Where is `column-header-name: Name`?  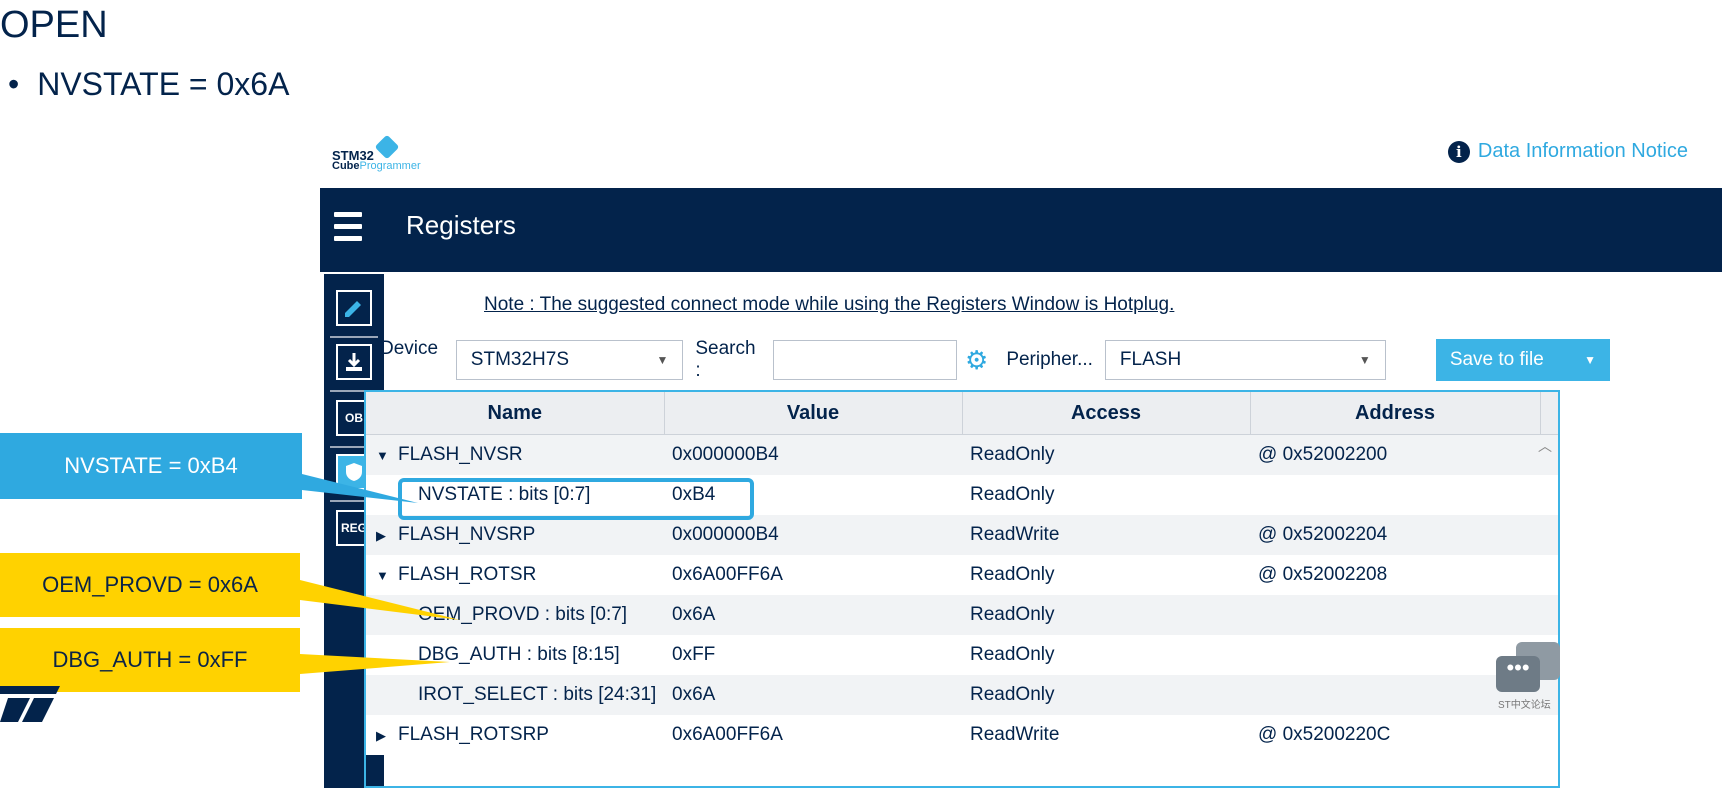
column-header-name: Name is located at coordinates (515, 413).